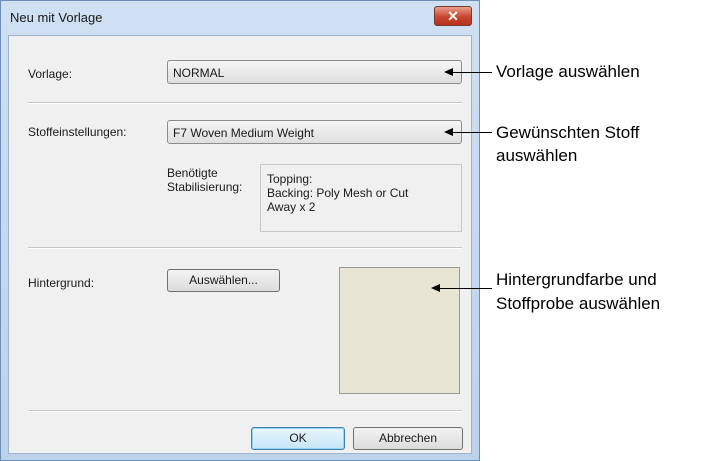 This screenshot has height=461, width=701. I want to click on template-select: NORMAL ▼, so click(314, 72).